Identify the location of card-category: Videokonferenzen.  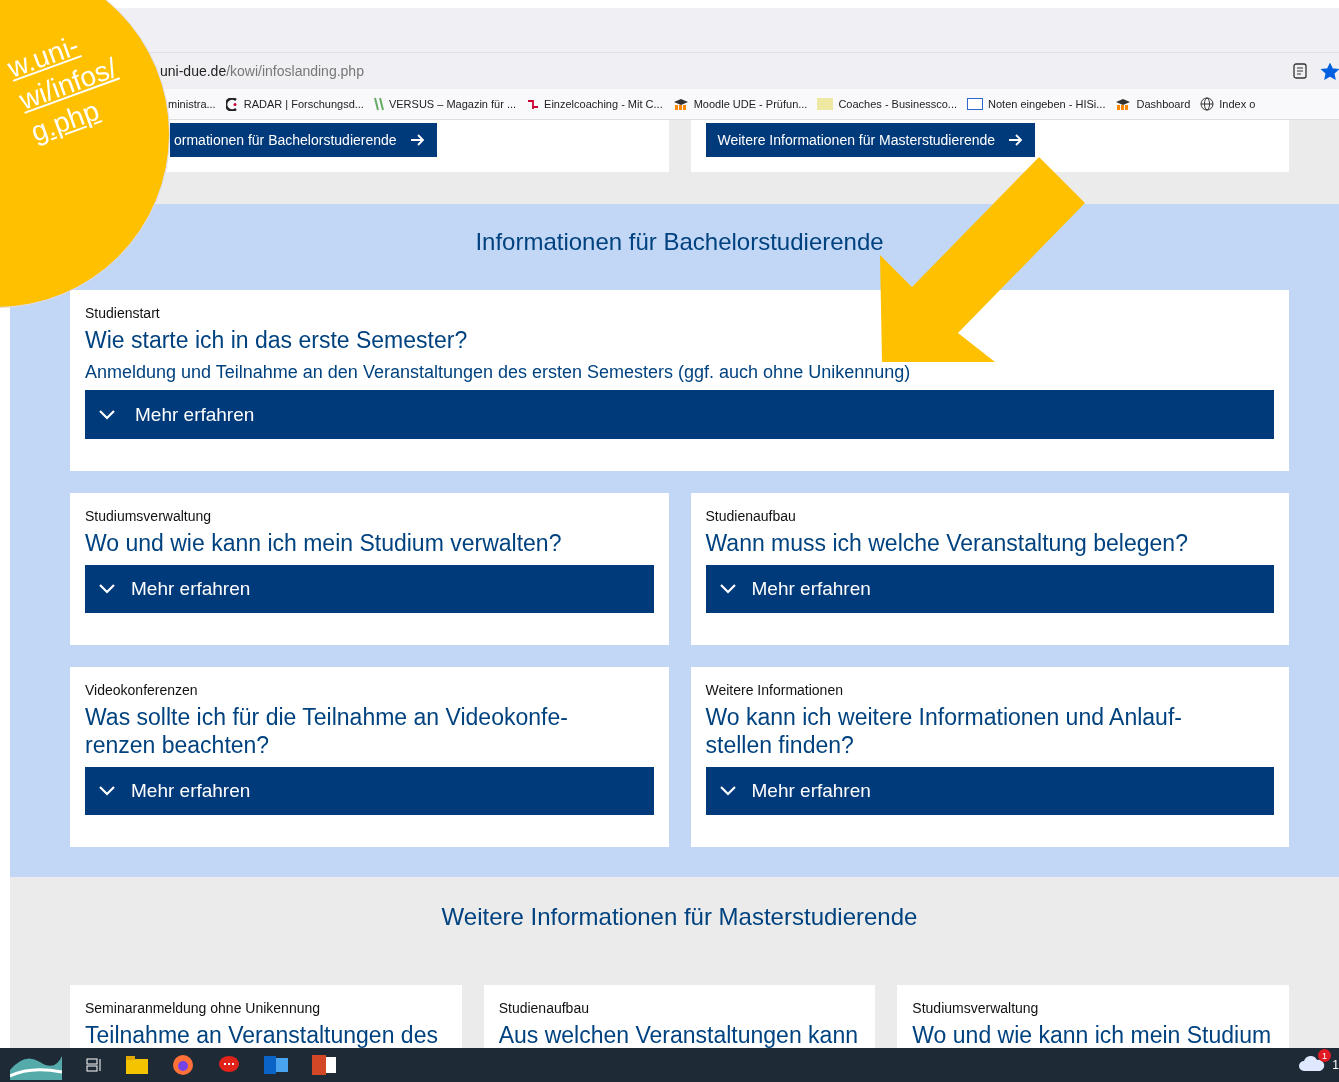
(142, 690).